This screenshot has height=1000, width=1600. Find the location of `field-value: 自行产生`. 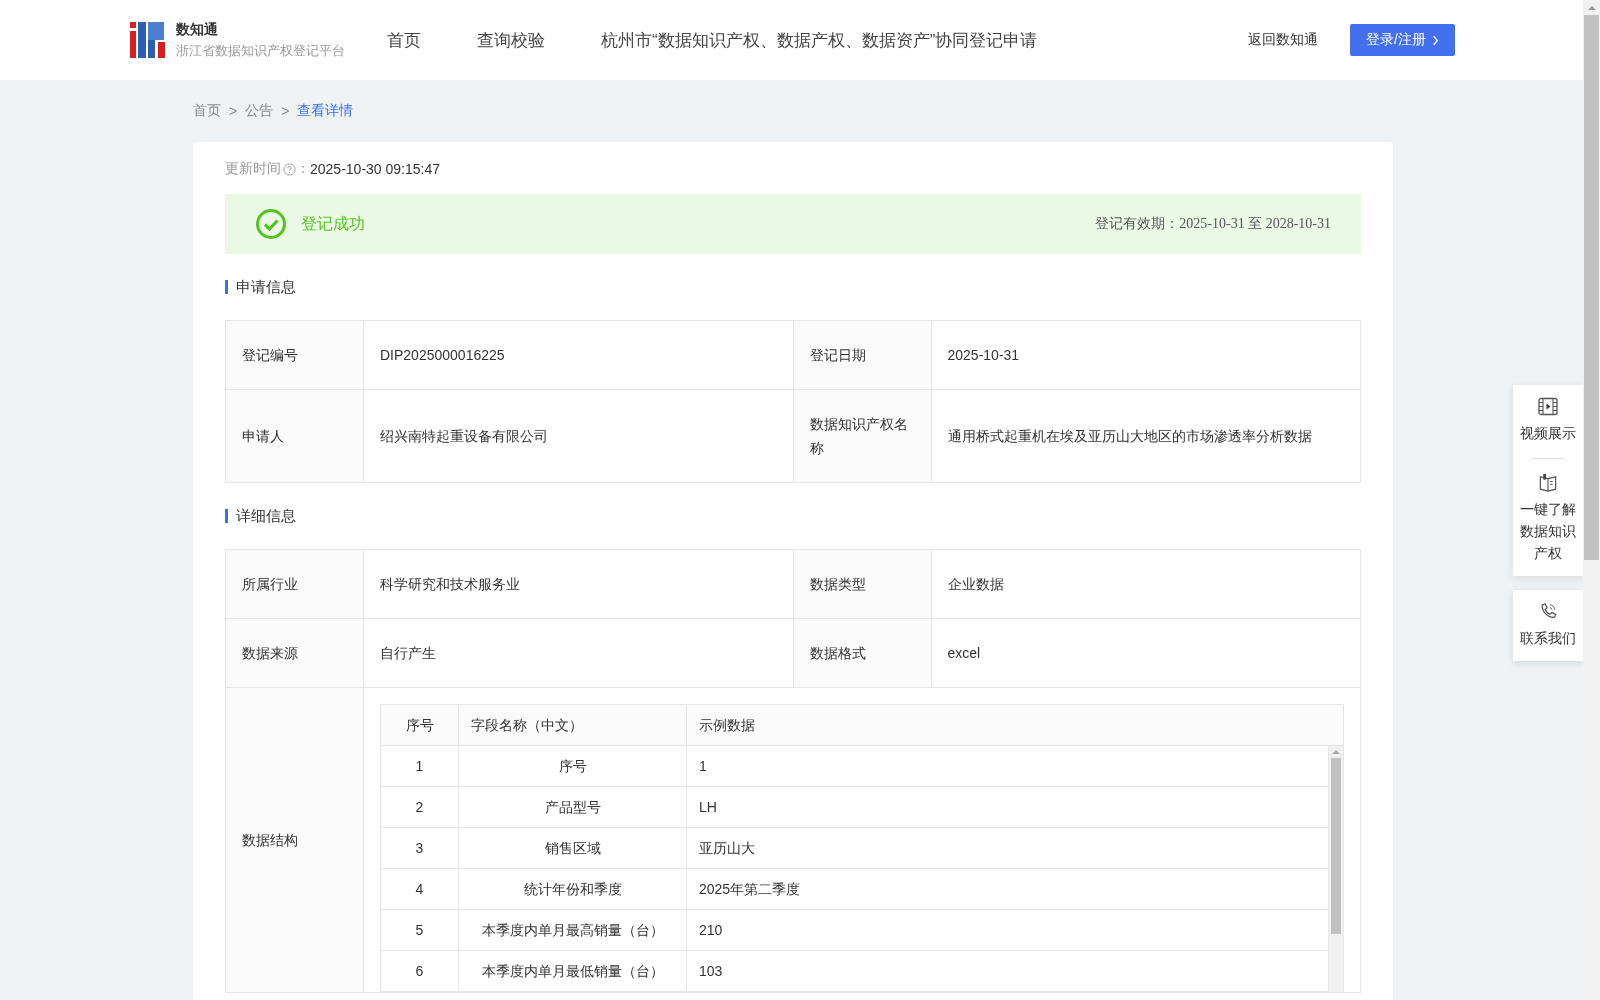

field-value: 自行产生 is located at coordinates (578, 653).